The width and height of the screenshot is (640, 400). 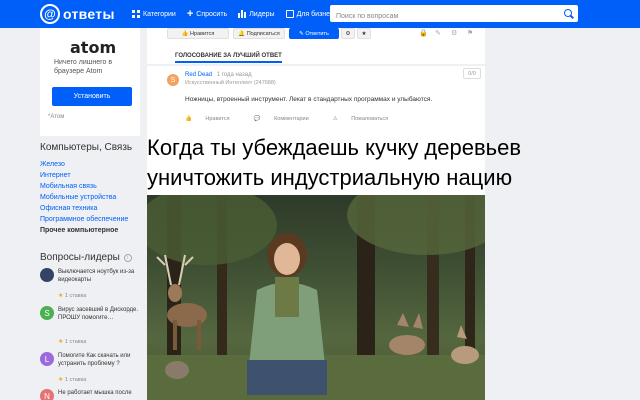 What do you see at coordinates (202, 33) in the screenshot?
I see `like-label: Нравится` at bounding box center [202, 33].